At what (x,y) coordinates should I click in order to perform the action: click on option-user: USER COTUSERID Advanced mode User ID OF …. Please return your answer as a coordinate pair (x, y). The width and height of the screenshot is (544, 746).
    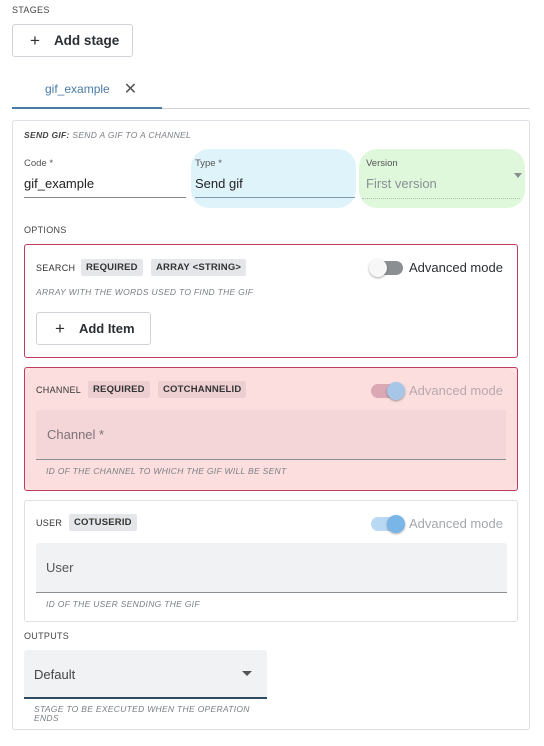
    Looking at the image, I should click on (271, 561).